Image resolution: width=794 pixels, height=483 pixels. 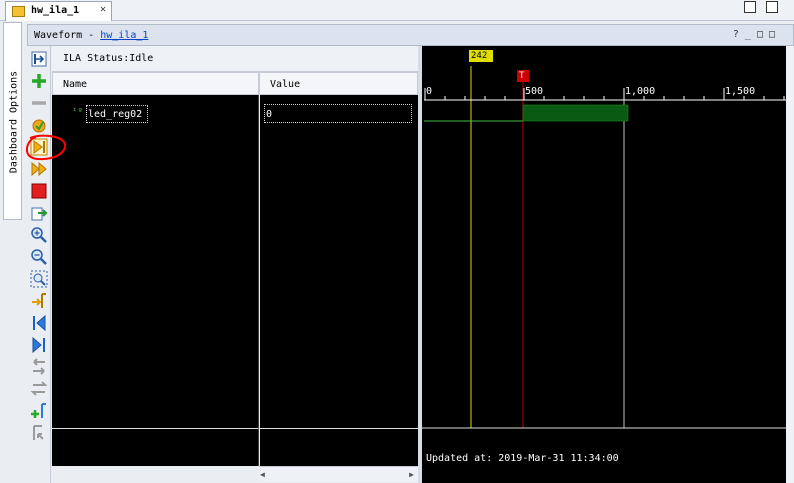 I want to click on panel-window-icons: ?_□□, so click(x=757, y=34).